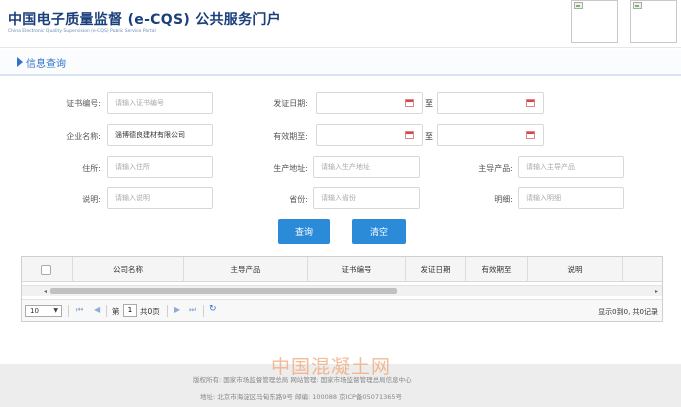 Image resolution: width=681 pixels, height=407 pixels. I want to click on issue-date-label: 发证日期:, so click(290, 103).